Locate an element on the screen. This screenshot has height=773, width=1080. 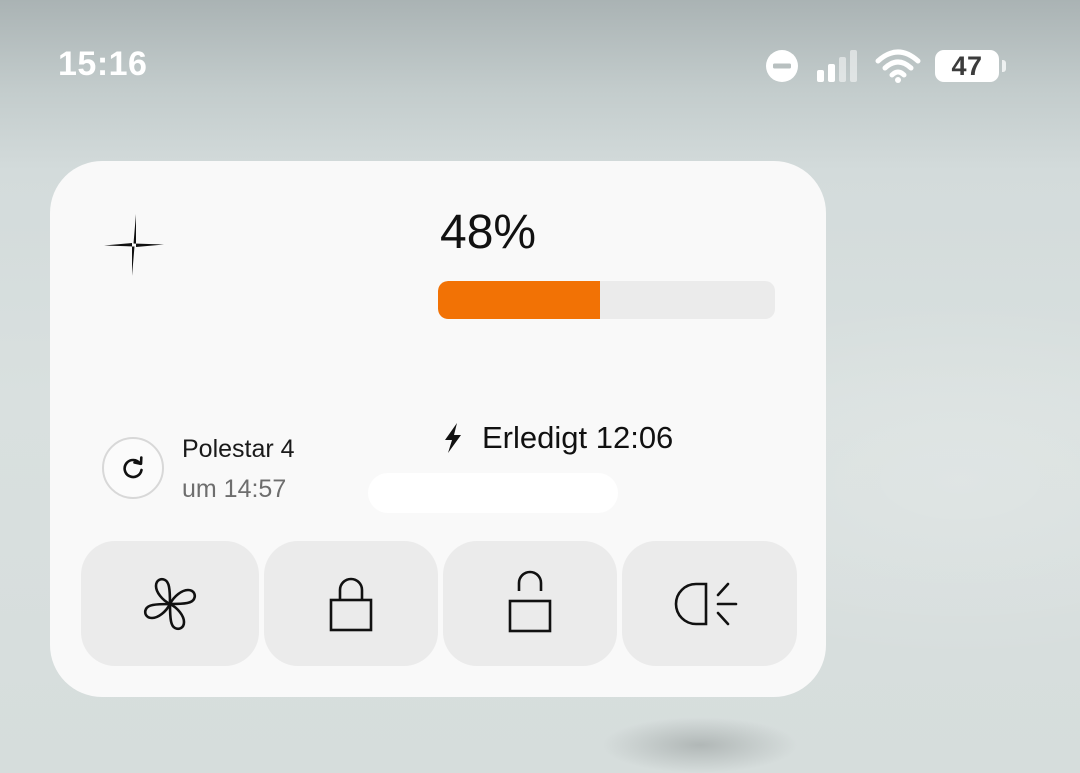
cellular-signal-icon is located at coordinates (837, 66).